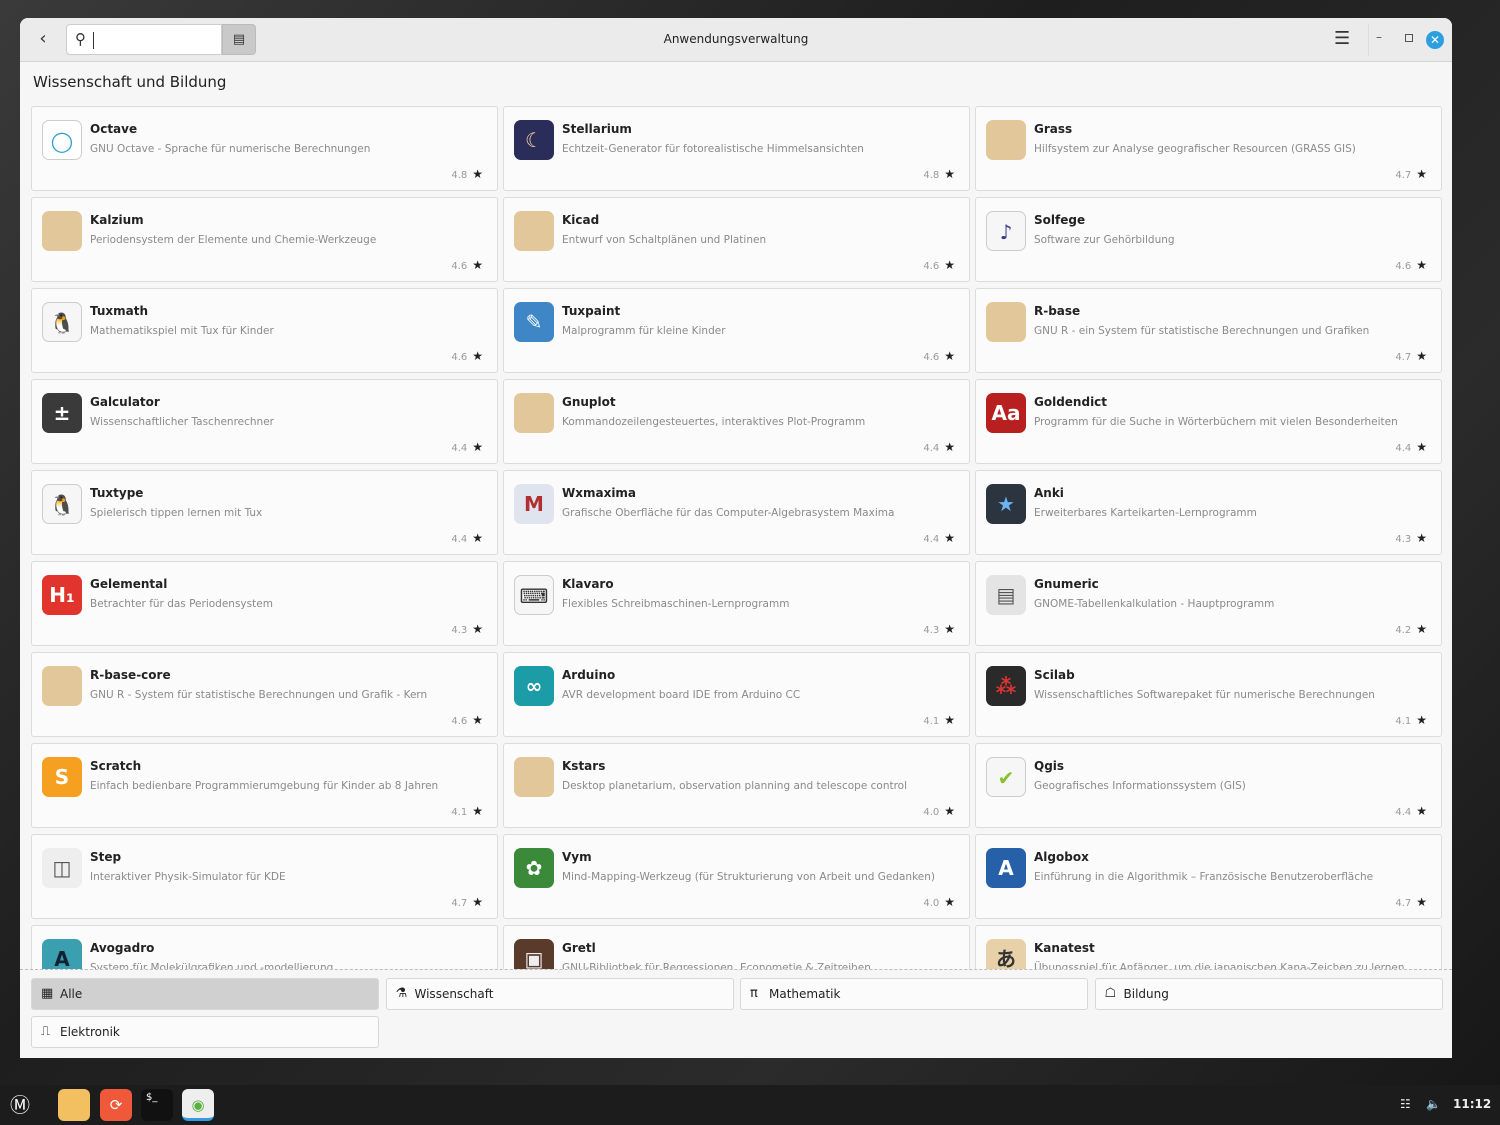  I want to click on algobox-icon: A, so click(1006, 868).